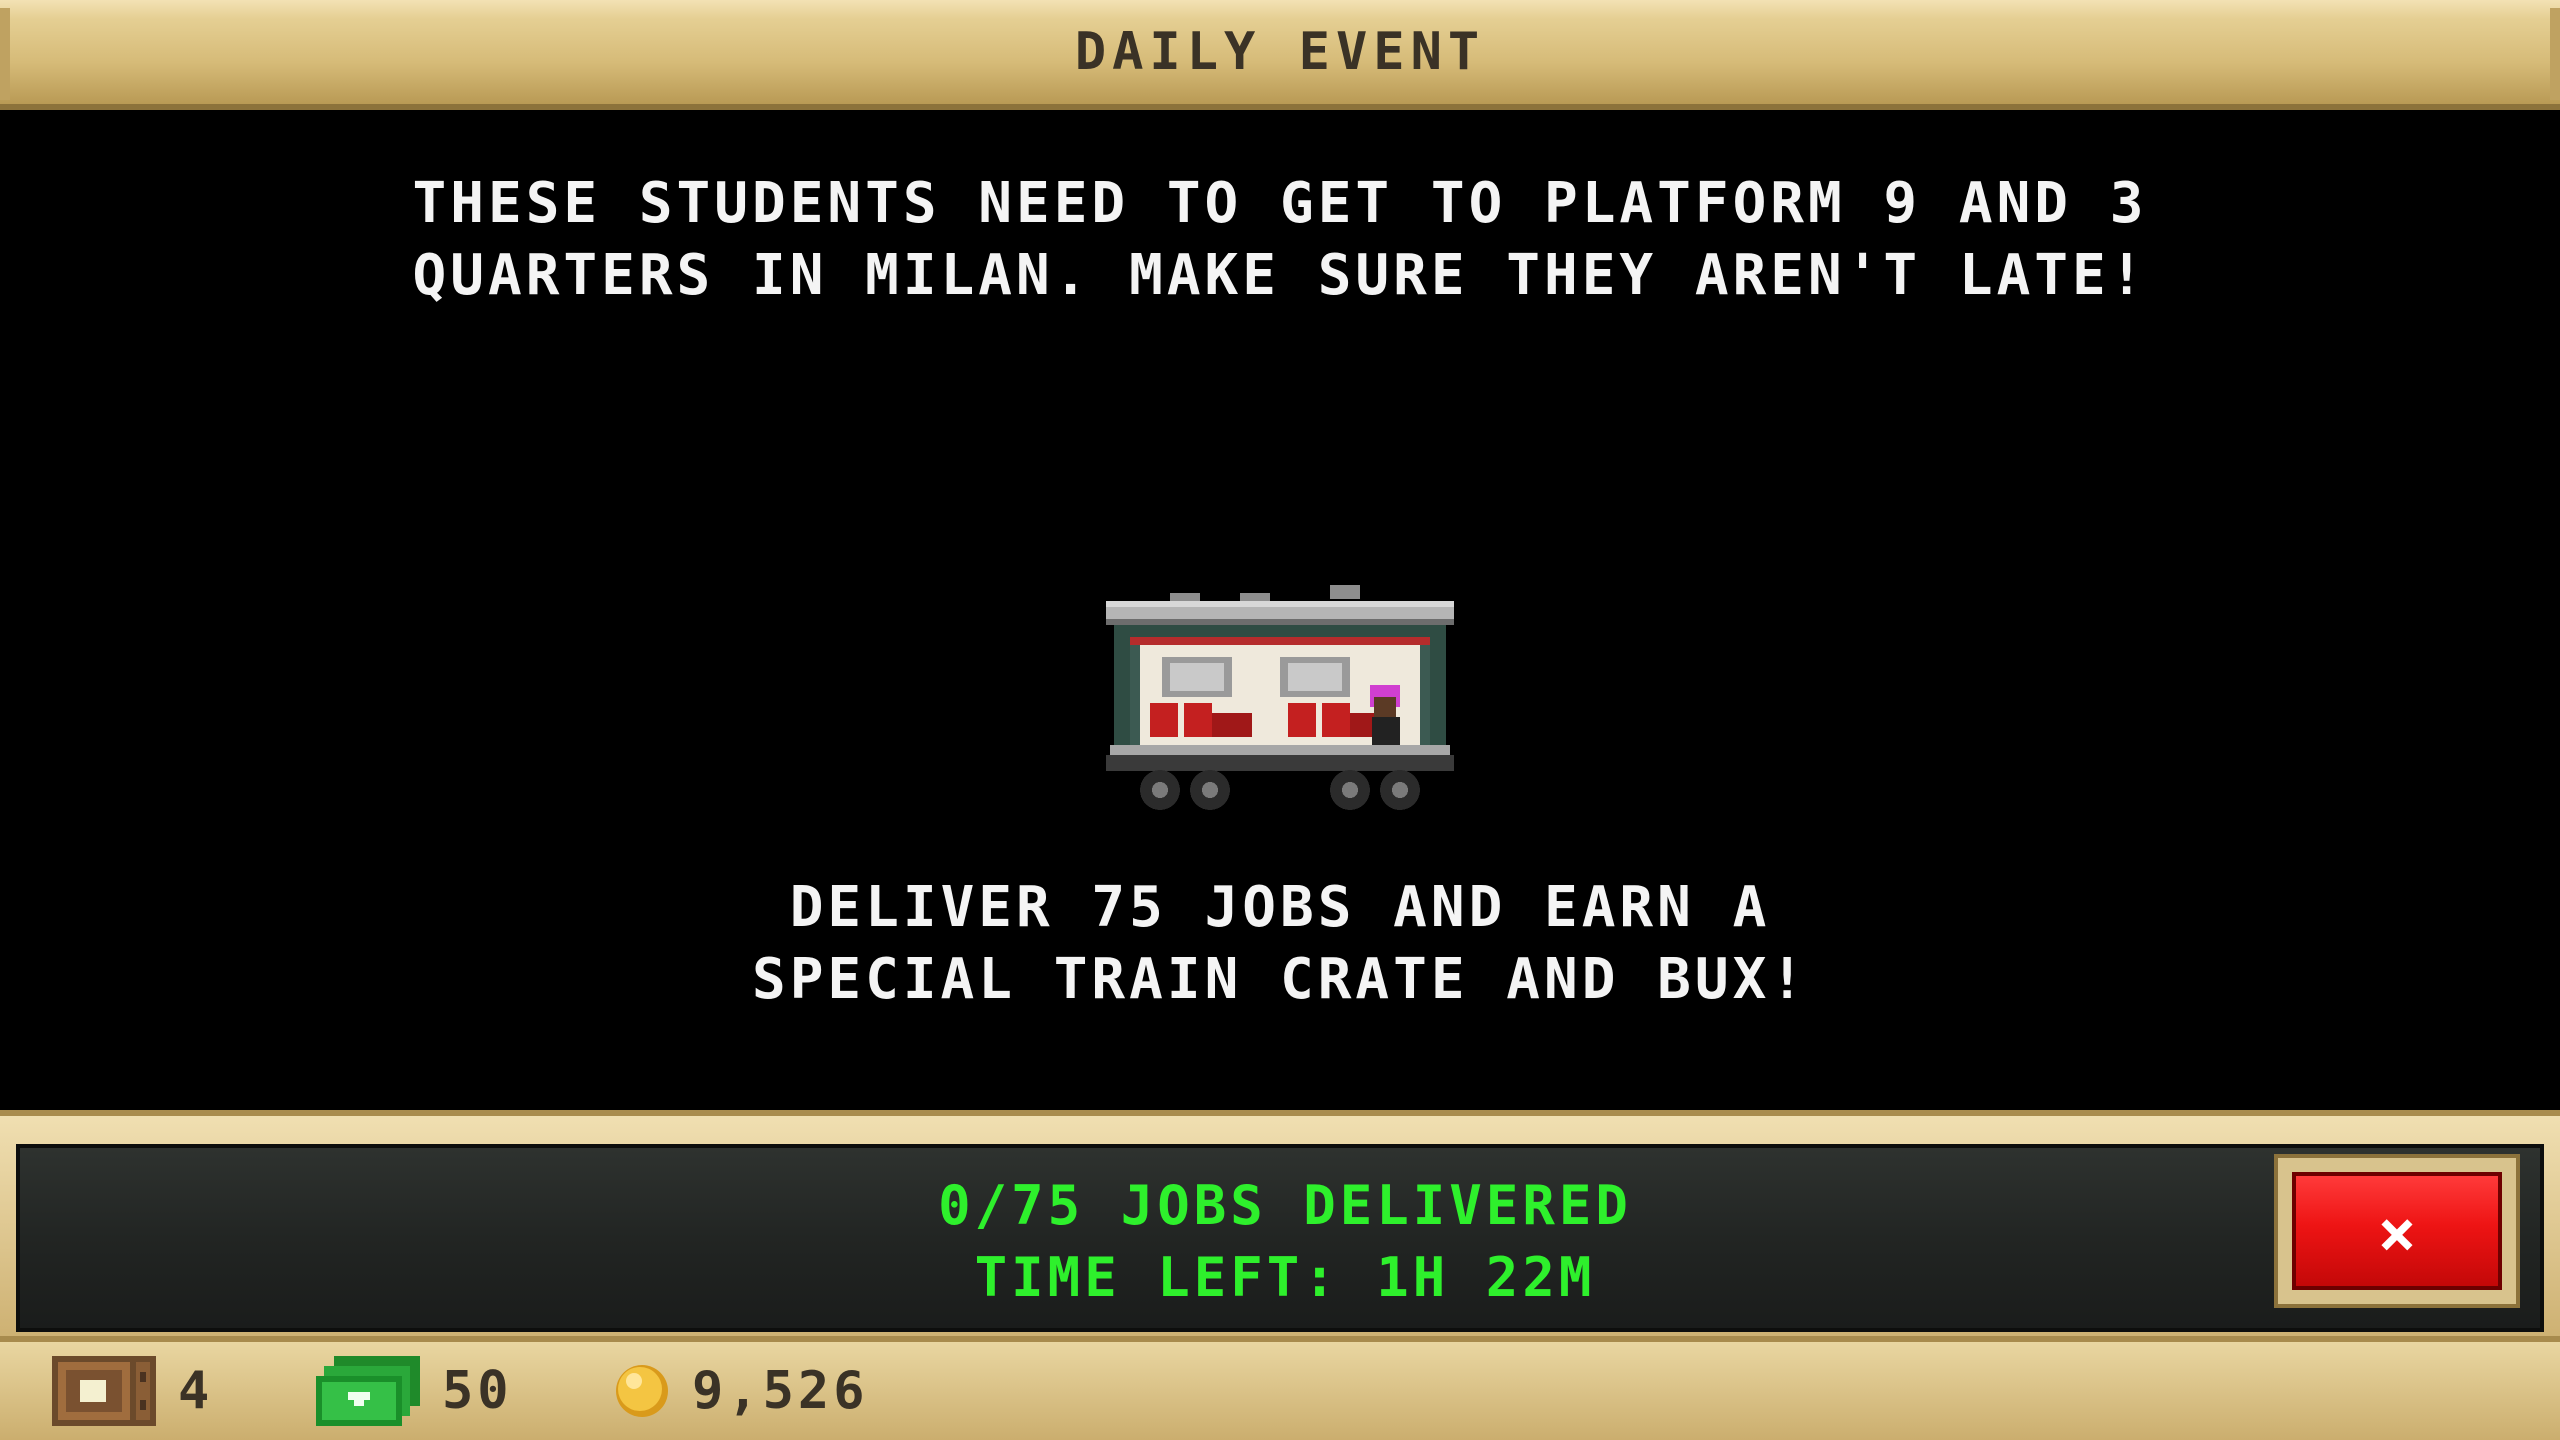 This screenshot has height=1440, width=2560. What do you see at coordinates (1285, 1242) in the screenshot?
I see `progress-status: 0/75 JOBS DELIVERED TIME LEFT: 1H 22M` at bounding box center [1285, 1242].